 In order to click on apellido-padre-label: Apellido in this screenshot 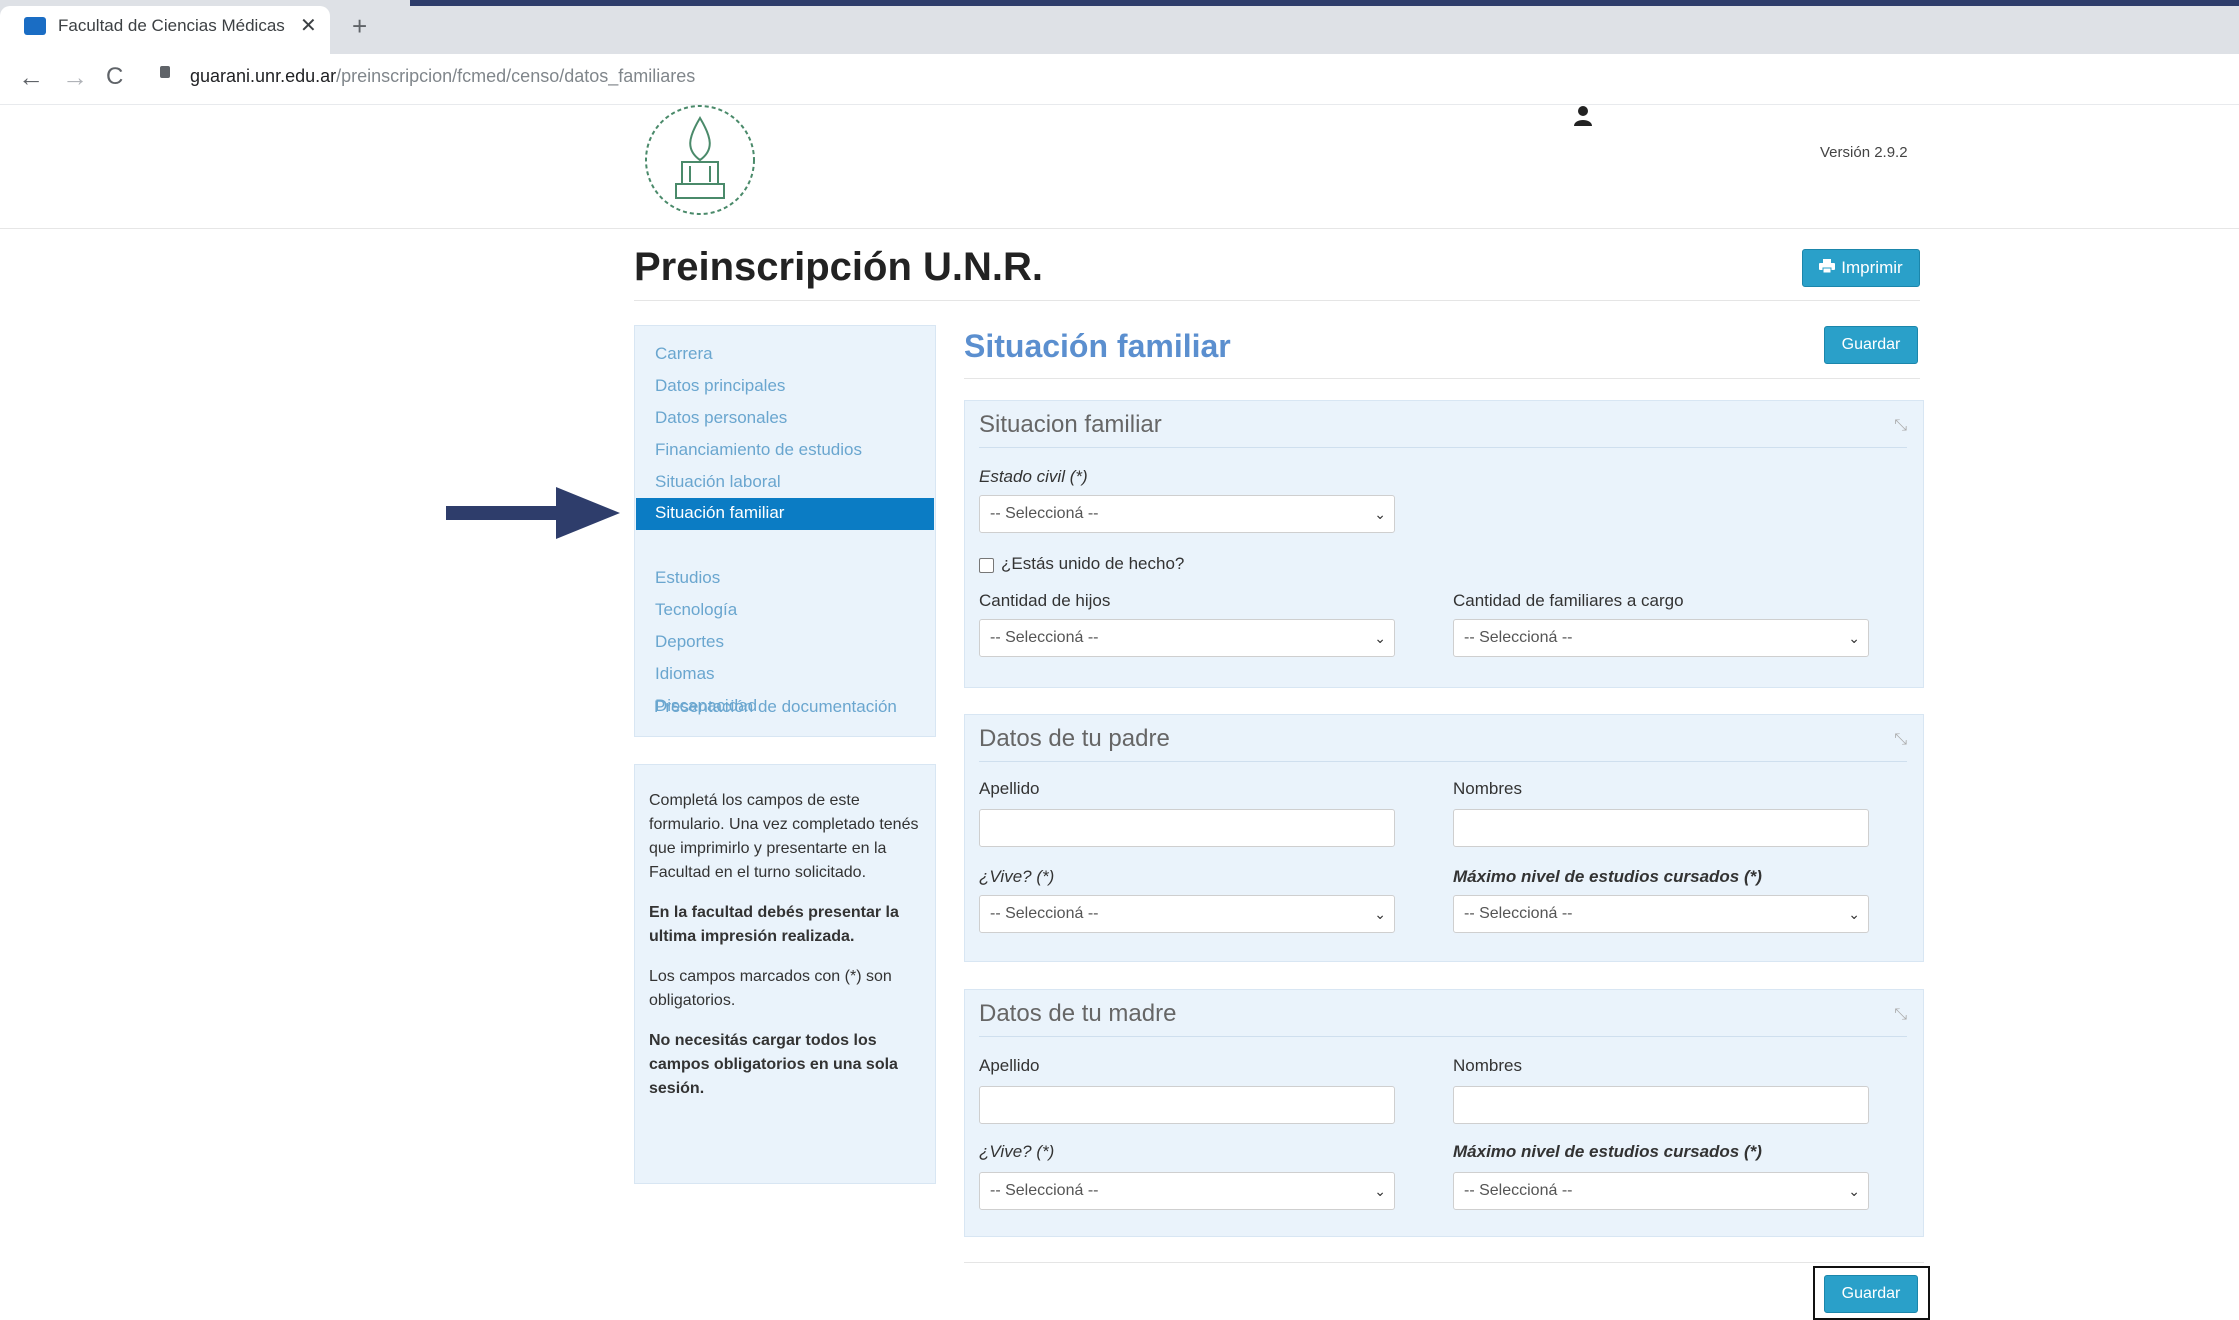, I will do `click(1009, 788)`.